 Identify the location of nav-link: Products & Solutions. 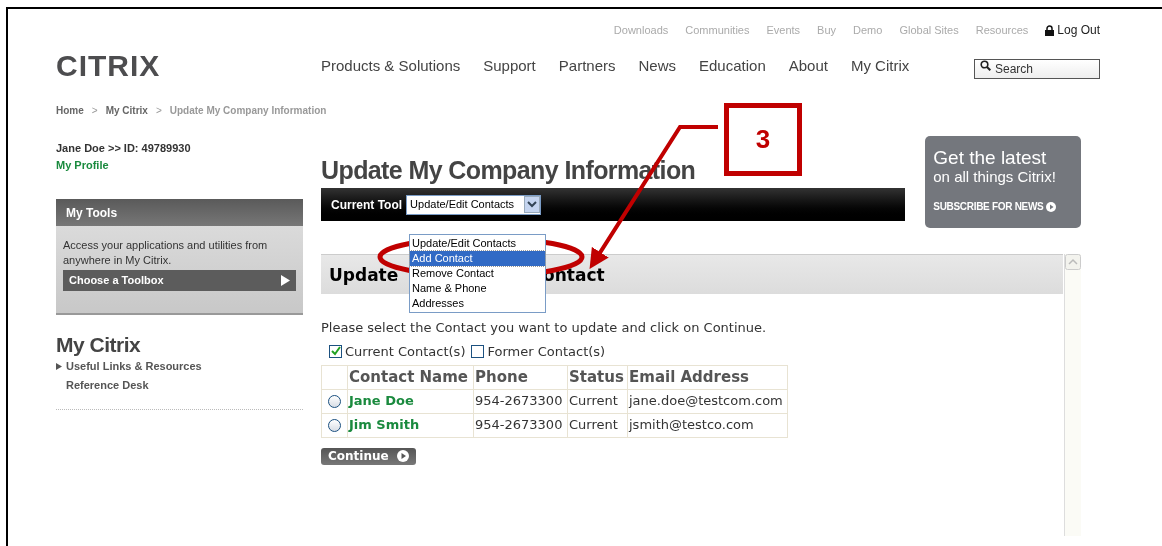
(391, 66).